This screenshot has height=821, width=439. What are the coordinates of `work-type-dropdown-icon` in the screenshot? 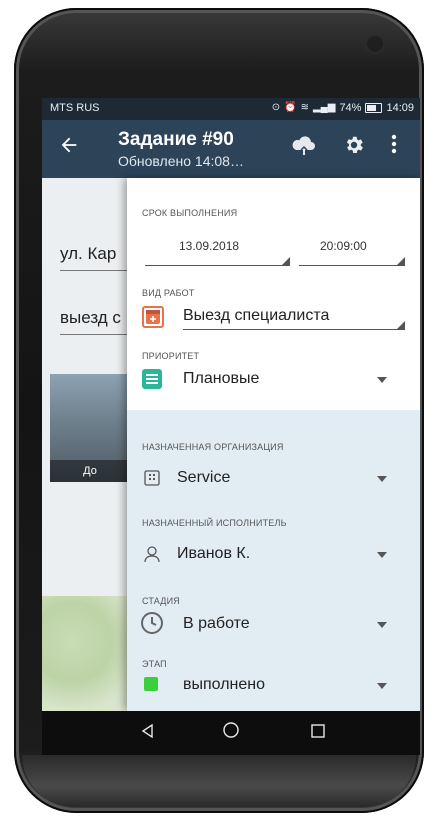 It's located at (401, 325).